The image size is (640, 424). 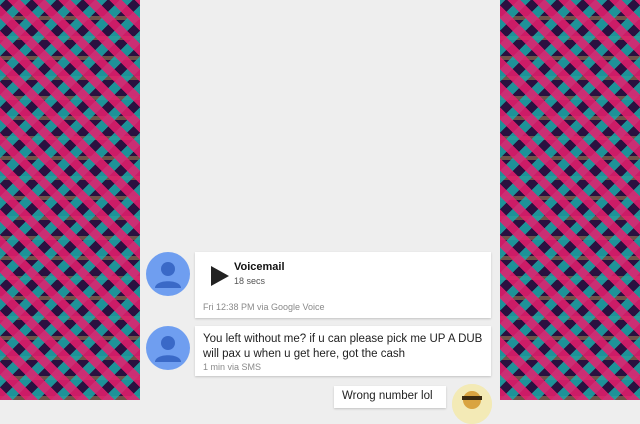 I want to click on voicemail-duration: 18 secs, so click(x=250, y=281).